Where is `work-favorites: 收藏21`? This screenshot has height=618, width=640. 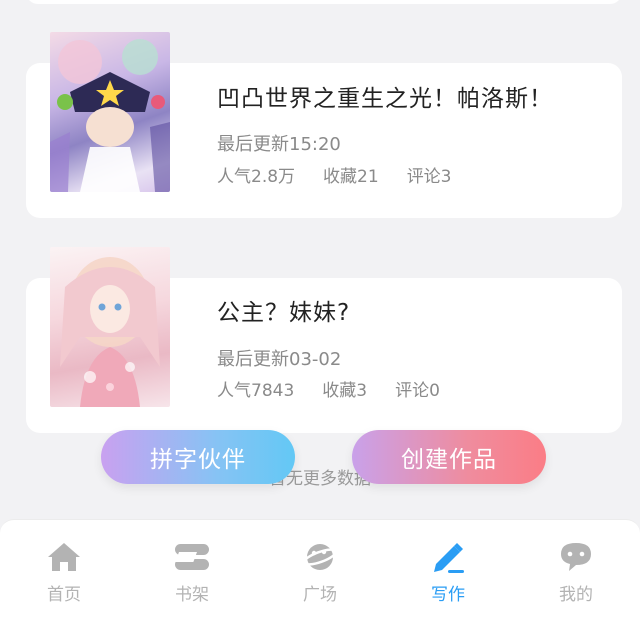 work-favorites: 收藏21 is located at coordinates (351, 177).